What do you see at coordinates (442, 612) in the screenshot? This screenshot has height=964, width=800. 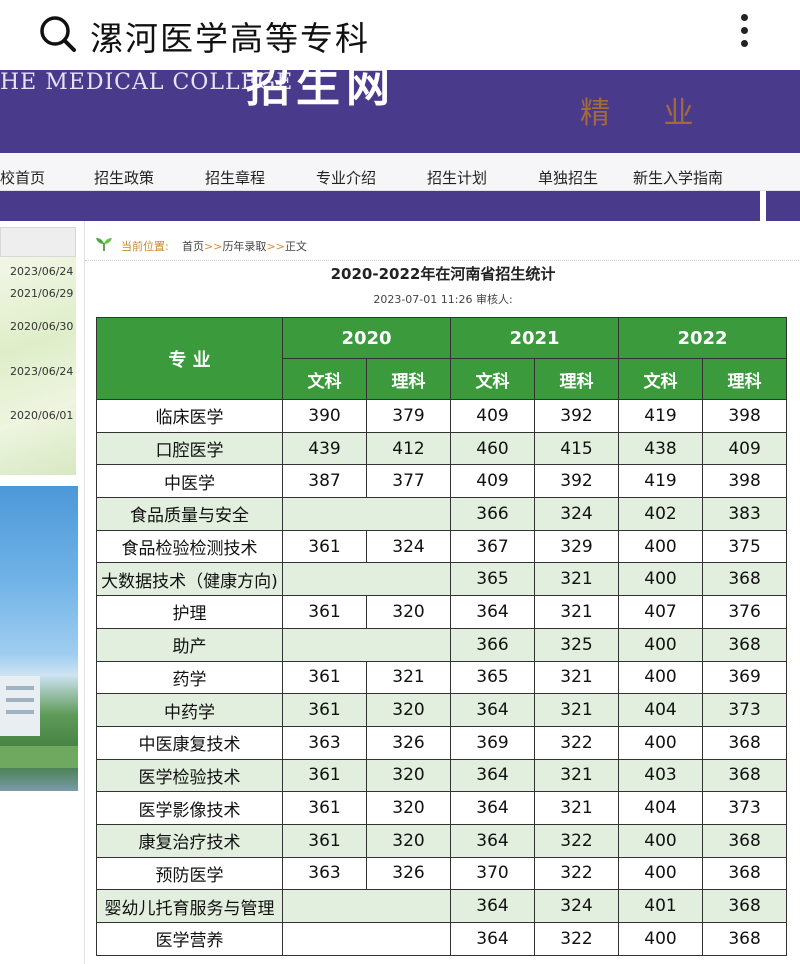 I see `table-row: 护理 361 320 364 321 407 376` at bounding box center [442, 612].